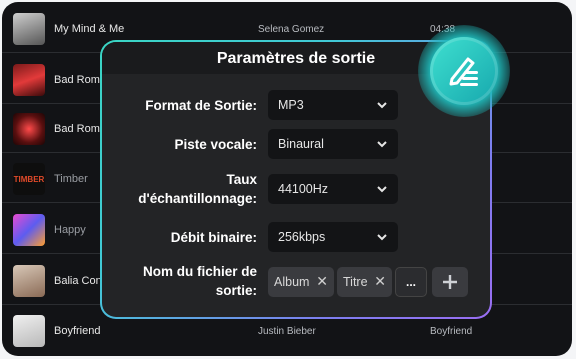 Image resolution: width=576 pixels, height=359 pixels. I want to click on track-title: Boyfriend, so click(77, 331).